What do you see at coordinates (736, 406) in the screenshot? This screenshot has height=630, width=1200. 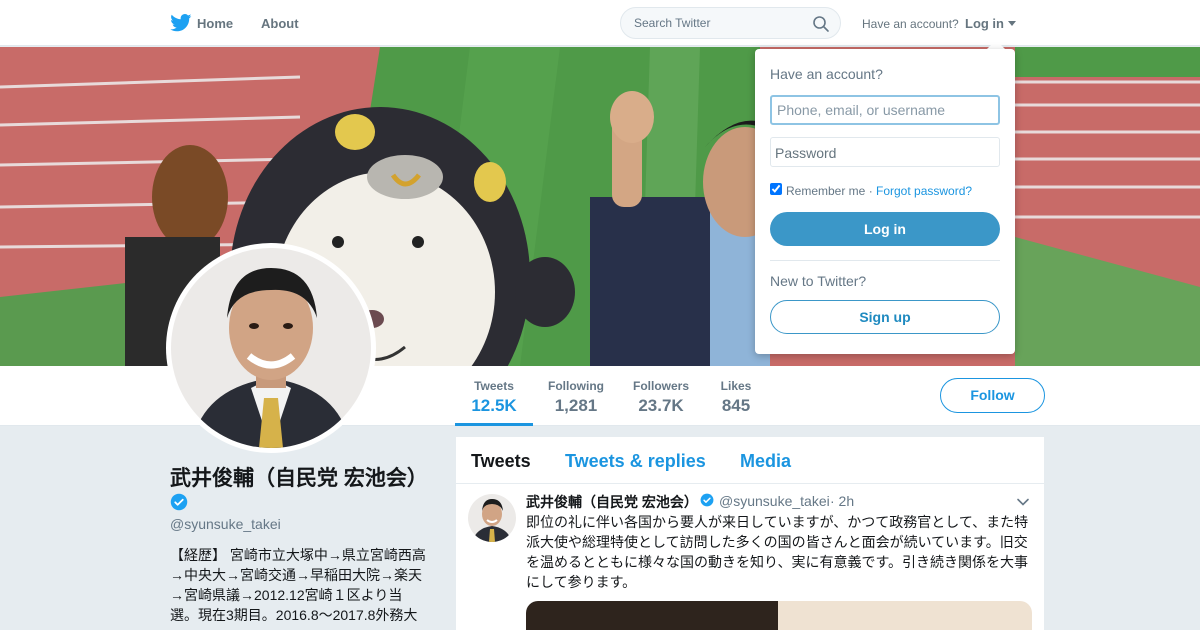 I see `stat-likes-value: 845` at bounding box center [736, 406].